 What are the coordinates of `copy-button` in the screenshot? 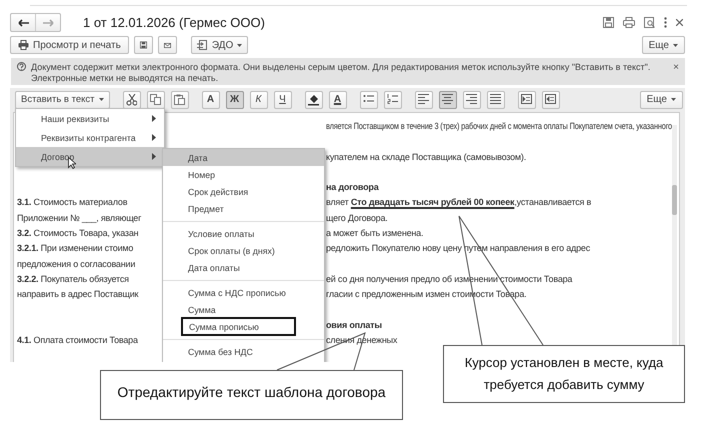 It's located at (155, 99).